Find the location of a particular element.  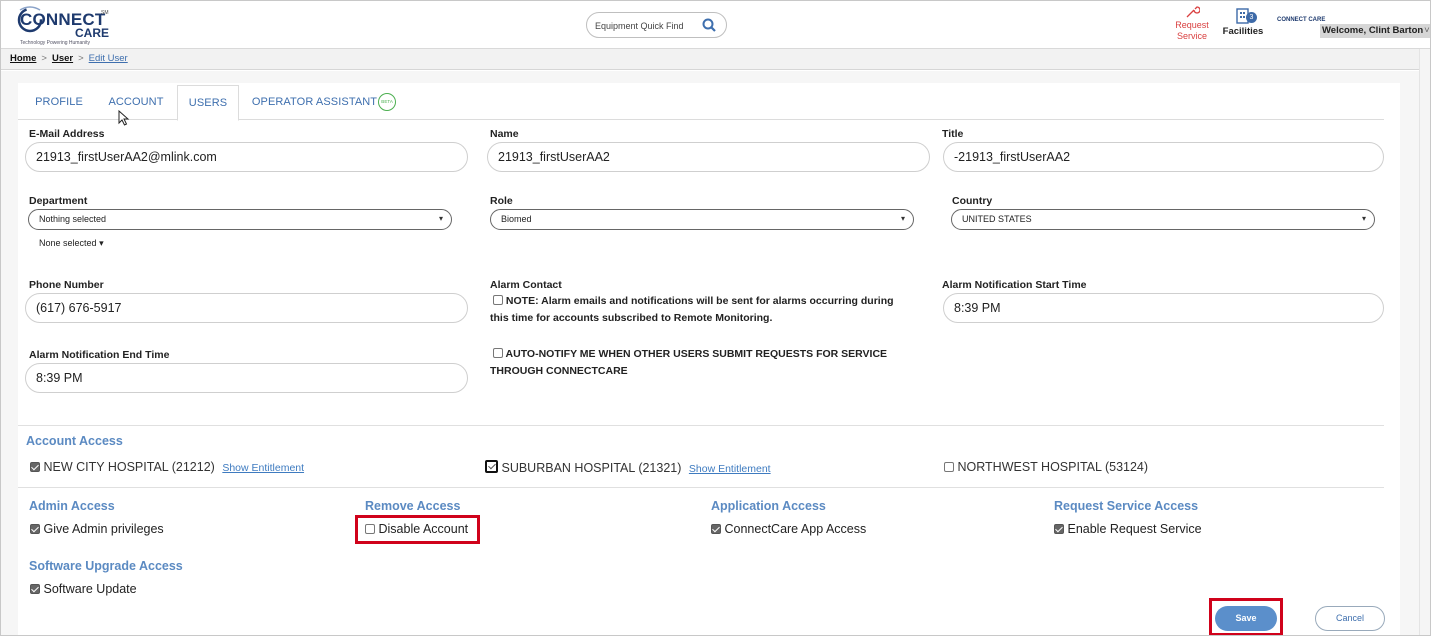

department-none-selected: None selected ▾ is located at coordinates (71, 243).